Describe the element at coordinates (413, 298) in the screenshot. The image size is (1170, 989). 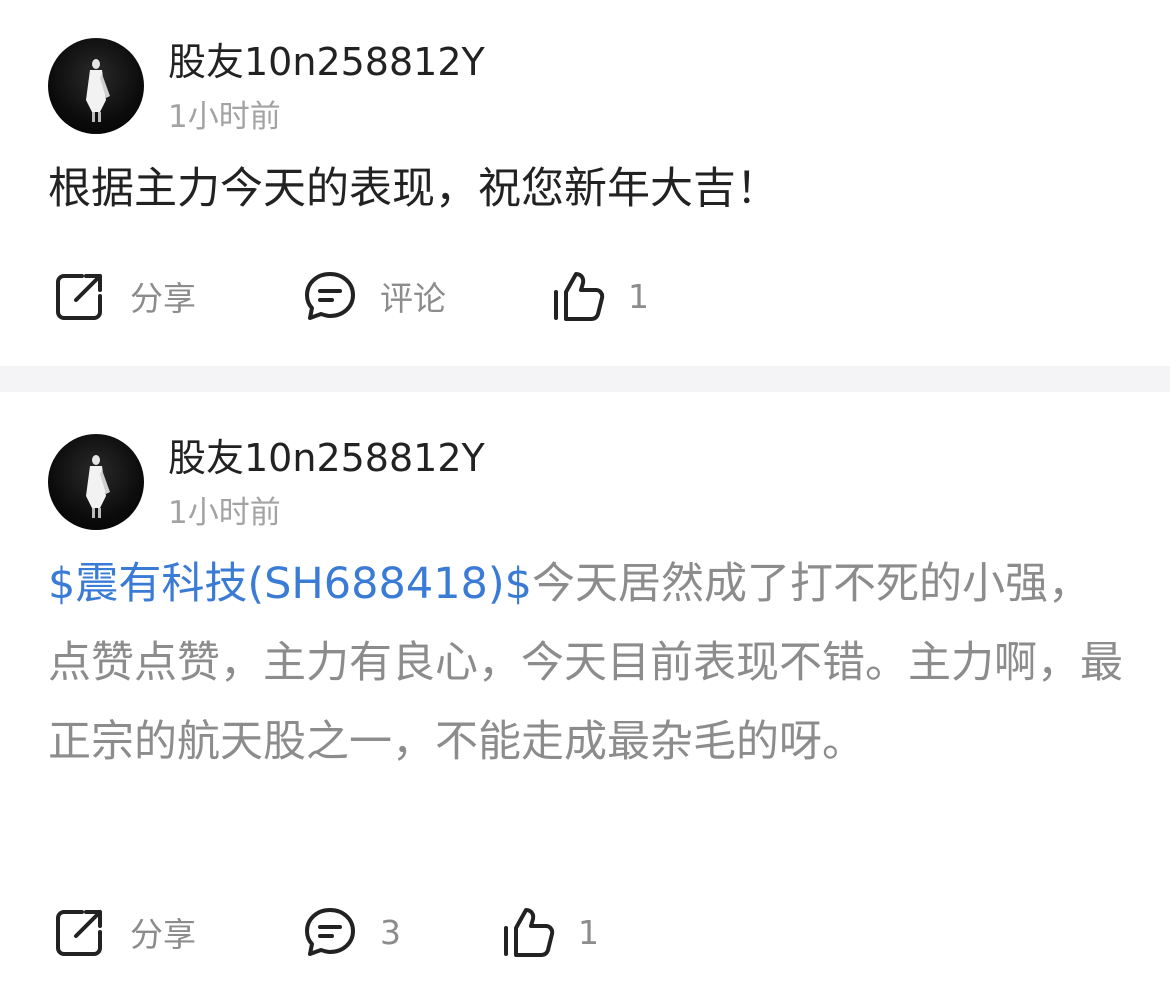
I see `comment-label: 评论` at that location.